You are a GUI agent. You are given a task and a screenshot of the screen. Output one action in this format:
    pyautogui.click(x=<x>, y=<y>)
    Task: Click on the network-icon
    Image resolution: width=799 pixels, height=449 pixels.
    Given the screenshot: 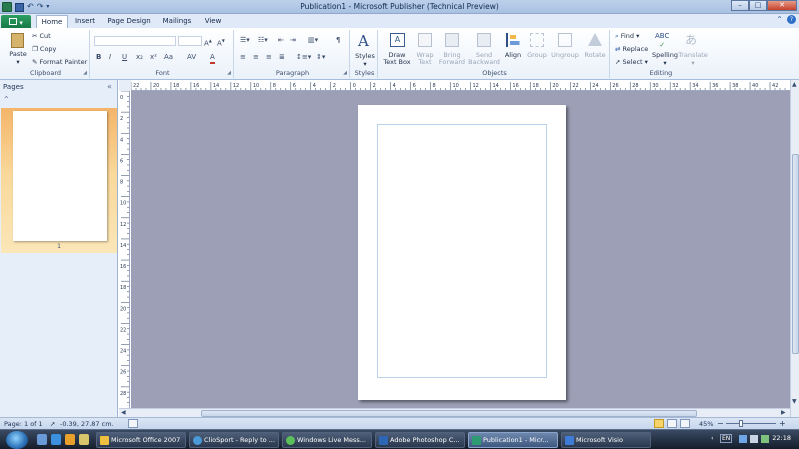 What is the action you would take?
    pyautogui.click(x=743, y=439)
    